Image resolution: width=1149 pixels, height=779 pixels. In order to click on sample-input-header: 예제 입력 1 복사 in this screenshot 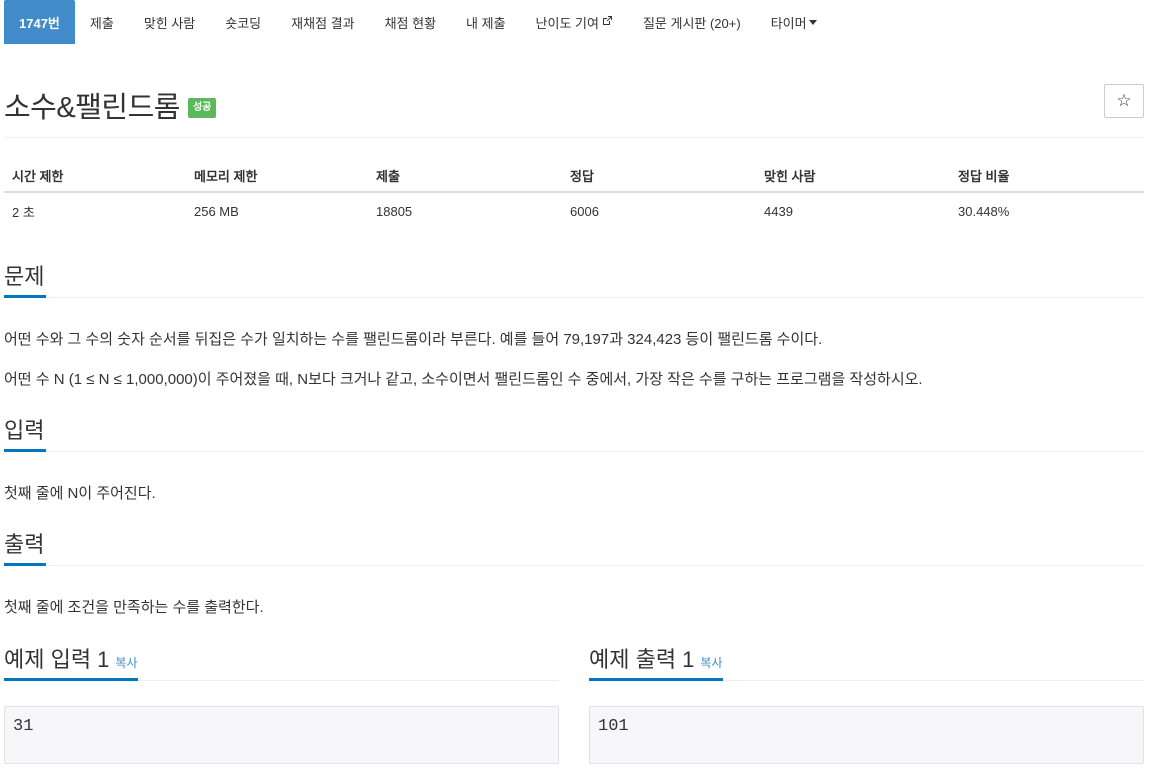, I will do `click(281, 664)`.